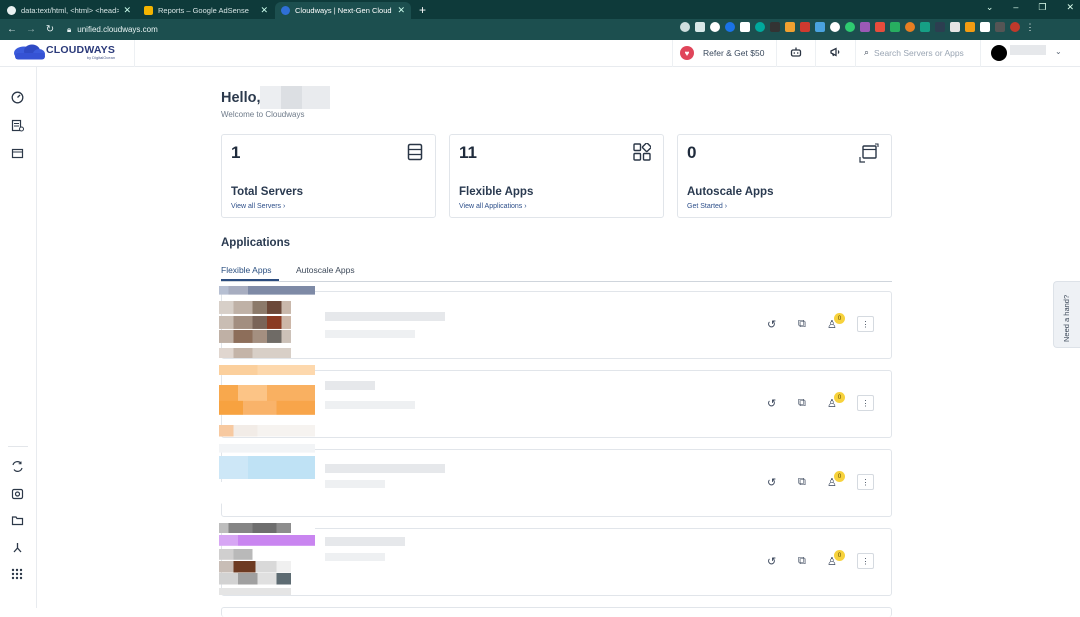 The height and width of the screenshot is (617, 1080). Describe the element at coordinates (285, 10) in the screenshot. I see `cloudways-favicon-icon` at that location.